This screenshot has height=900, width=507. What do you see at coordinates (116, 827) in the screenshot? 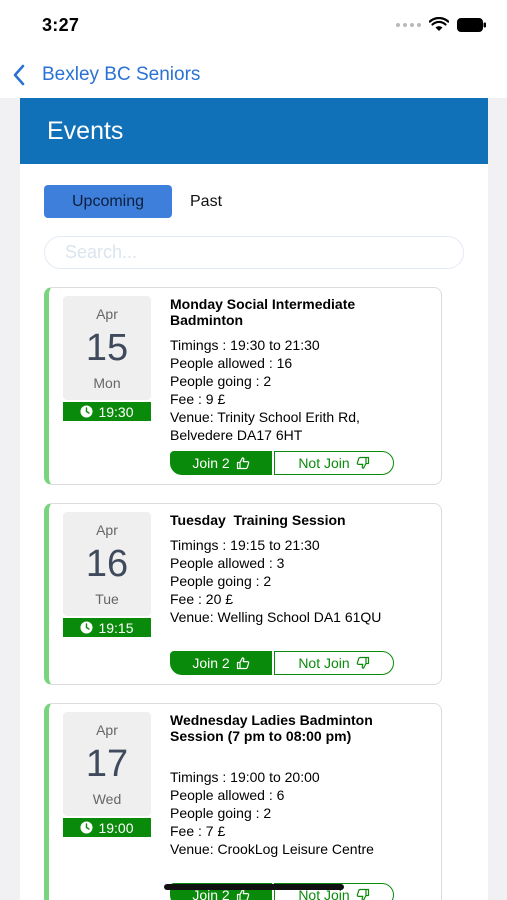
I see `event-time: 19:00` at bounding box center [116, 827].